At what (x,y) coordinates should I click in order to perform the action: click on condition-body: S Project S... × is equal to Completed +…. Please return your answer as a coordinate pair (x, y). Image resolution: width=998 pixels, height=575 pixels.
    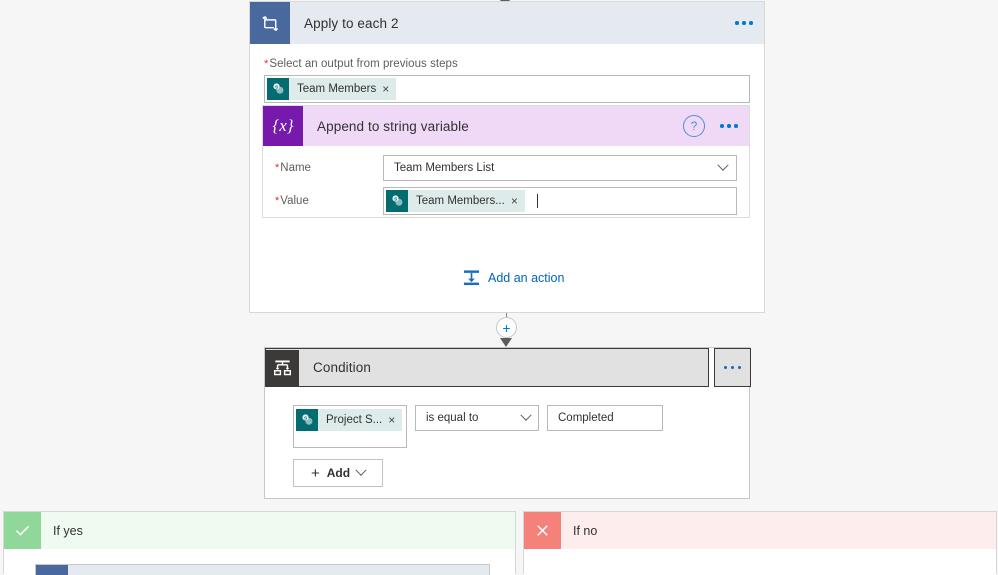
    Looking at the image, I should click on (507, 442).